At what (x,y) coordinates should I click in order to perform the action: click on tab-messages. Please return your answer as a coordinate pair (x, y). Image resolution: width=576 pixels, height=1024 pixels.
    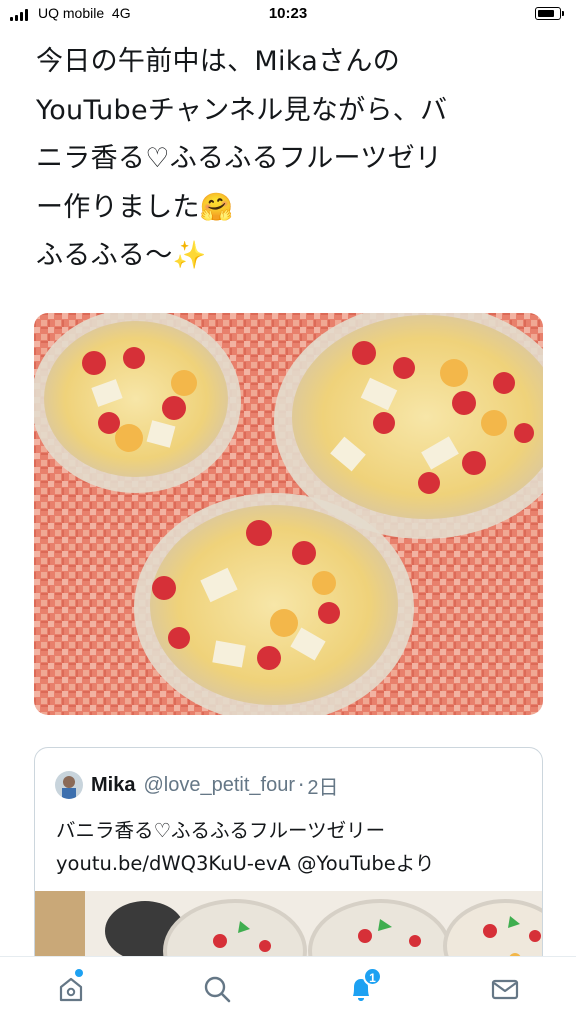
    Looking at the image, I should click on (505, 989).